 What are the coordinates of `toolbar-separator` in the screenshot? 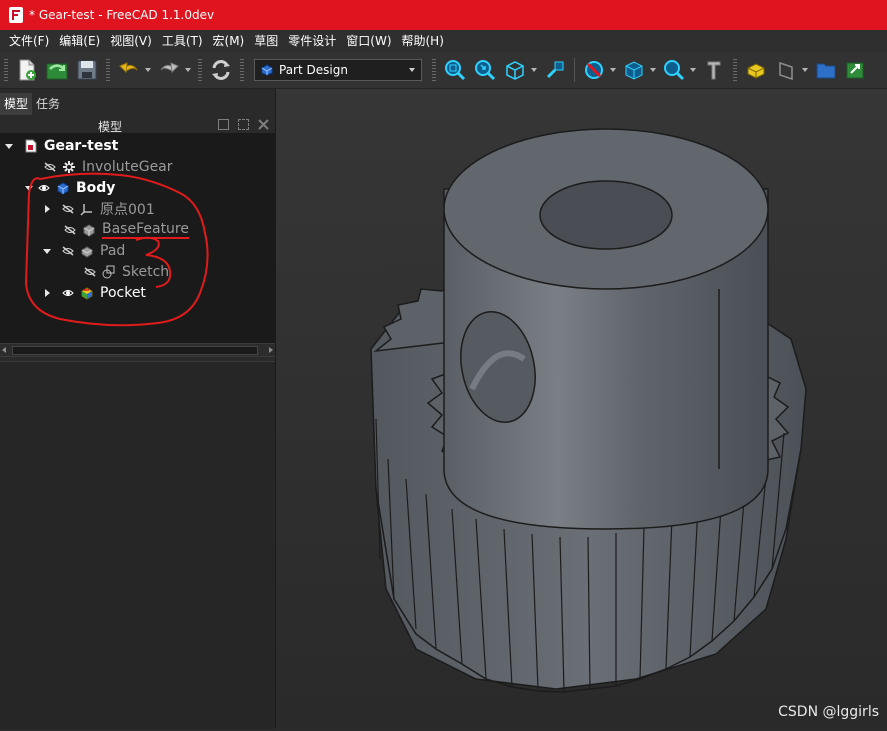 It's located at (574, 70).